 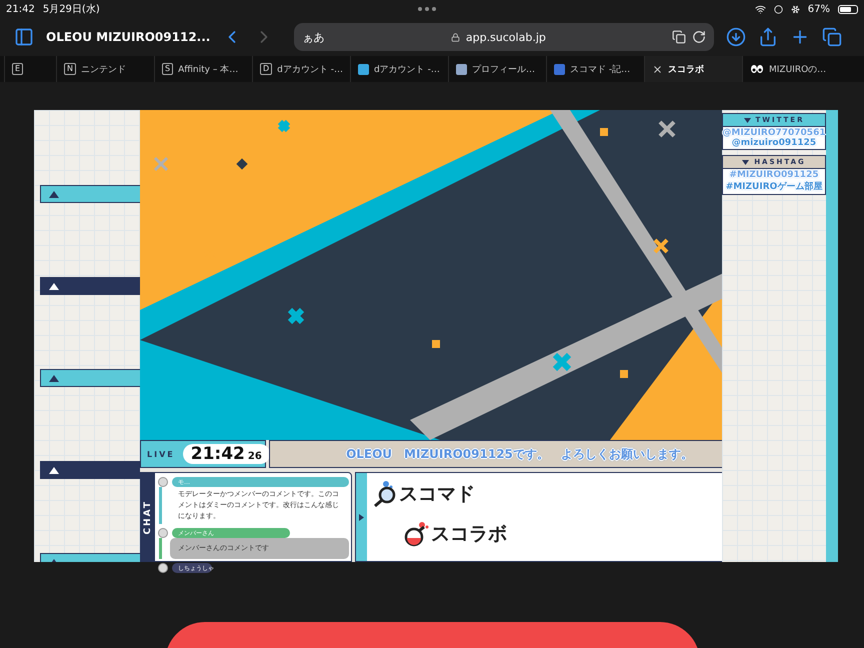 What do you see at coordinates (255, 456) in the screenshot?
I see `live-seconds: 26` at bounding box center [255, 456].